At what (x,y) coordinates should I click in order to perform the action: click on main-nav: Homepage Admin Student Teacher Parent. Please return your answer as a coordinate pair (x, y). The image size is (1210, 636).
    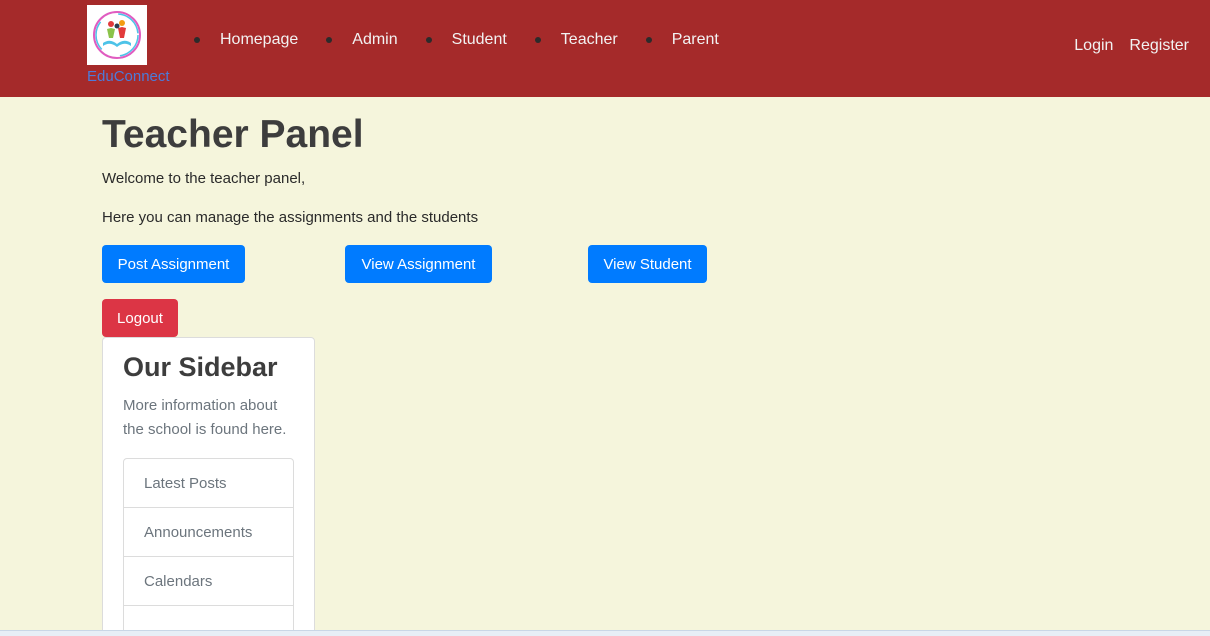
    Looking at the image, I should click on (453, 40).